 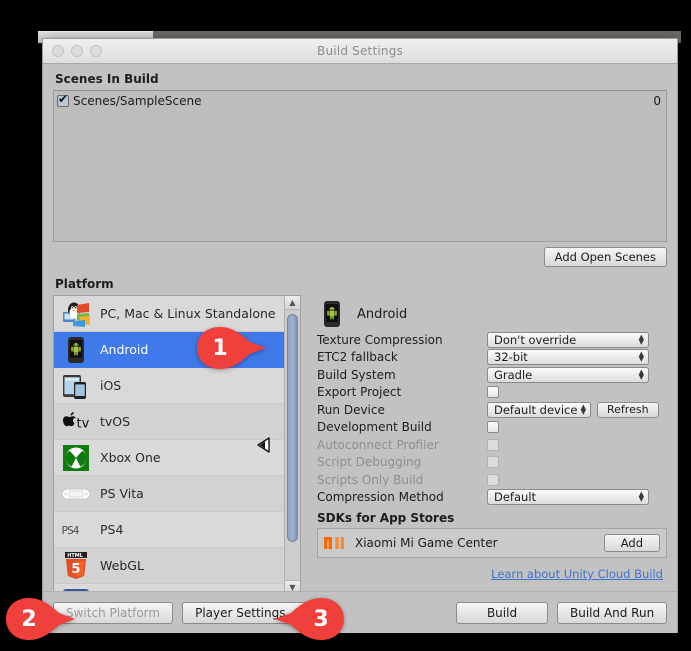 What do you see at coordinates (83, 423) in the screenshot?
I see `svg-text: tv` at bounding box center [83, 423].